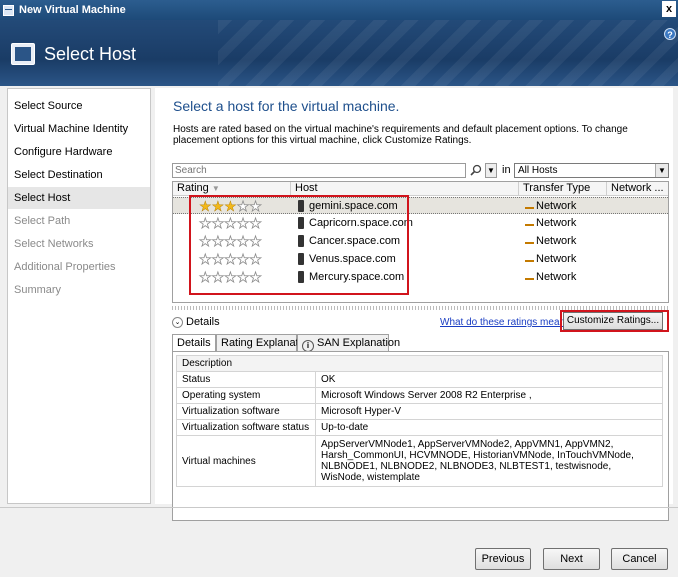  Describe the element at coordinates (286, 106) in the screenshot. I see `section-heading: Select a host for the virtual machine.` at that location.